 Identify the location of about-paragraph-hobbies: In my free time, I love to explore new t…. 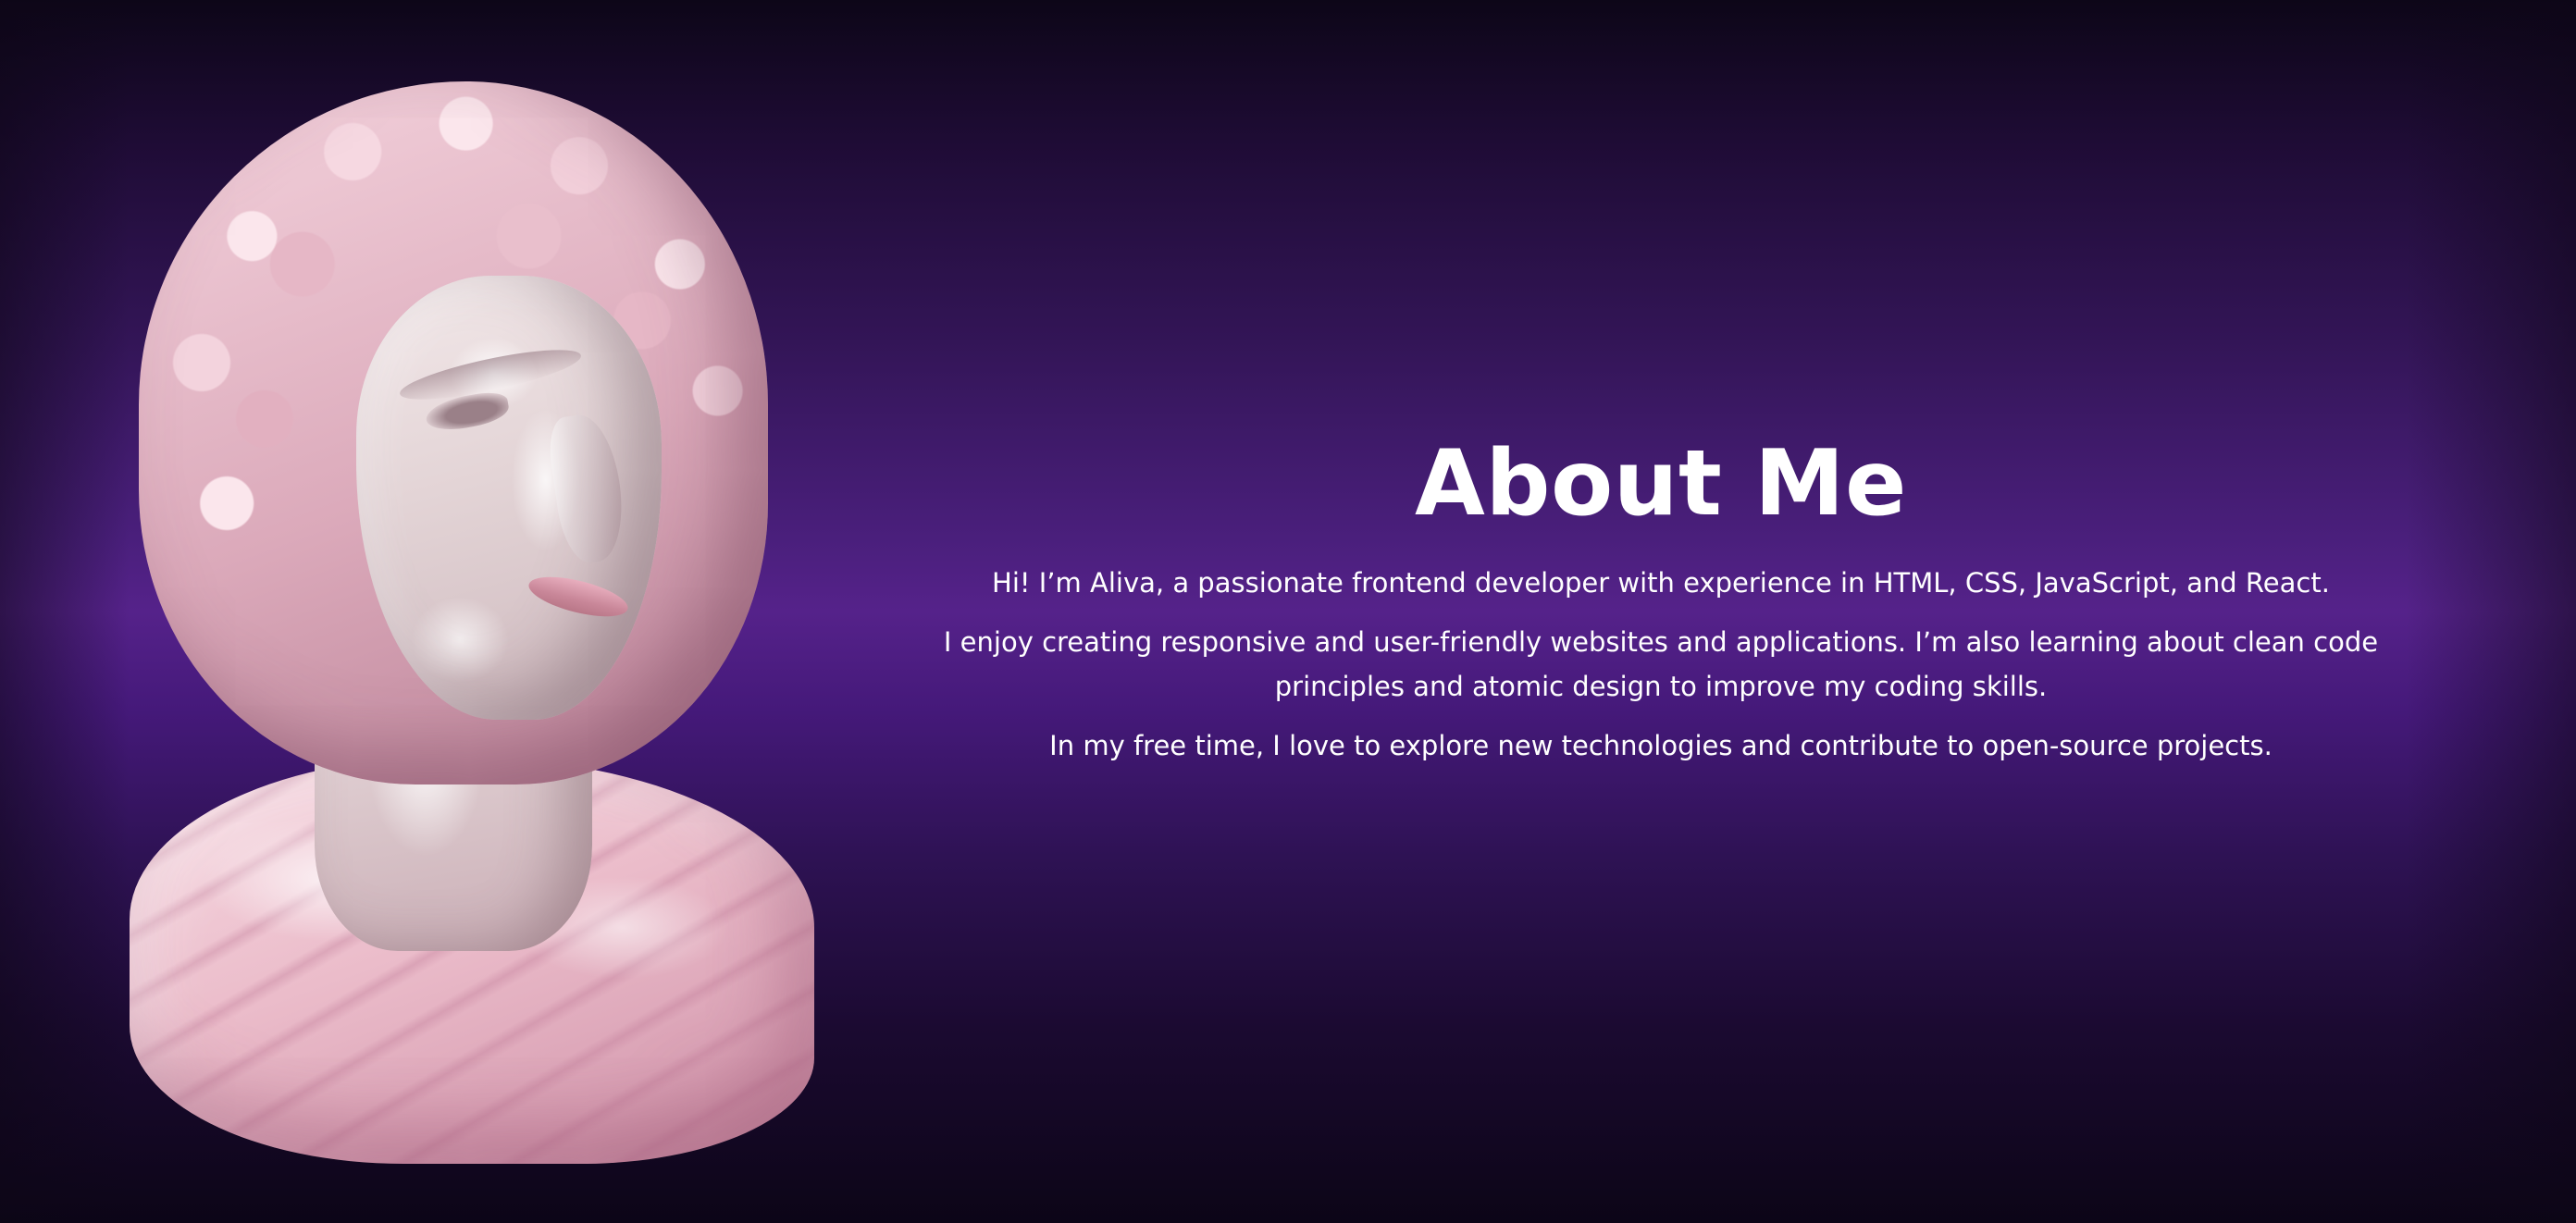
(1661, 745).